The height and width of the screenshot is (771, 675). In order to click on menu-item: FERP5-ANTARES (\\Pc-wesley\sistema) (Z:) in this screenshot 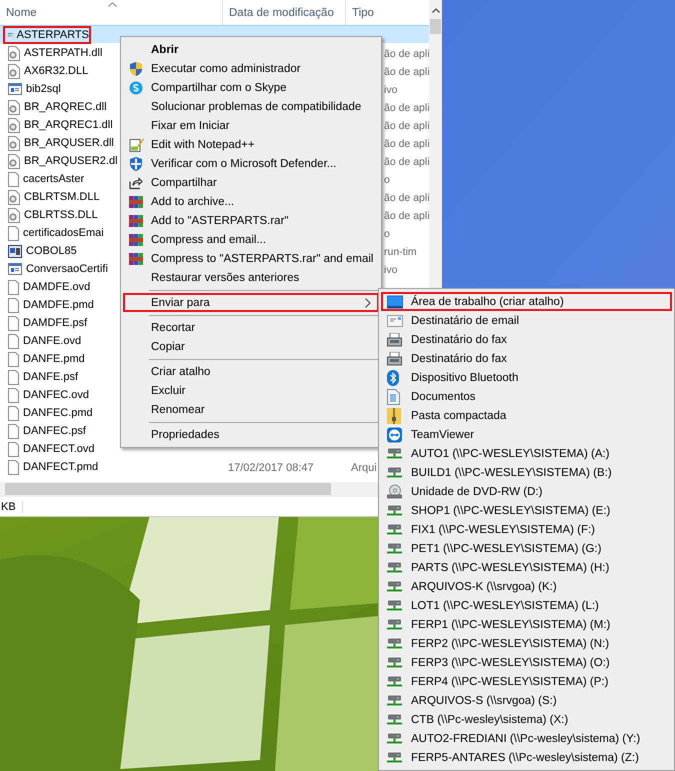, I will do `click(526, 757)`.